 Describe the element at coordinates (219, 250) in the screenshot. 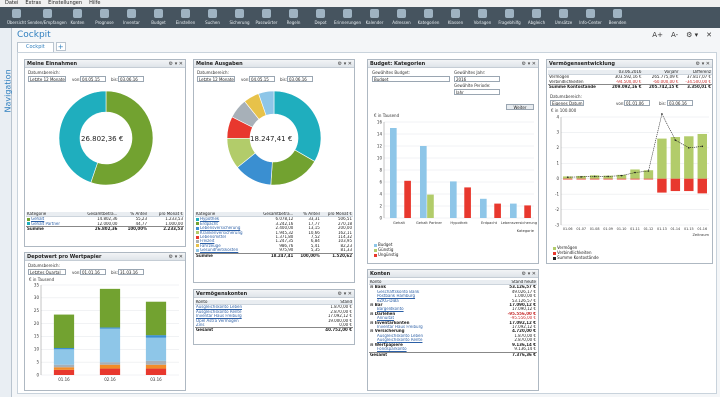

I see `category-name: Gesundheitskosten` at that location.